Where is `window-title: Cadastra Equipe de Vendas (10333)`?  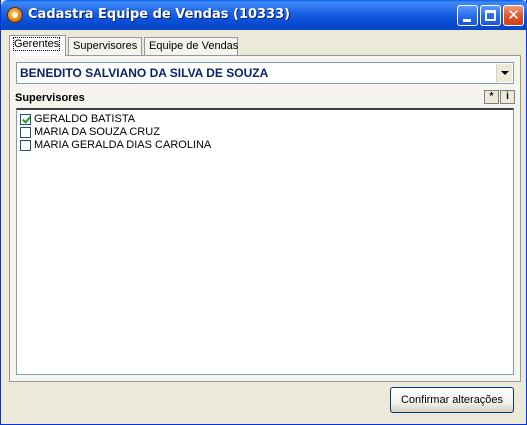
window-title: Cadastra Equipe de Vendas (10333) is located at coordinates (159, 14).